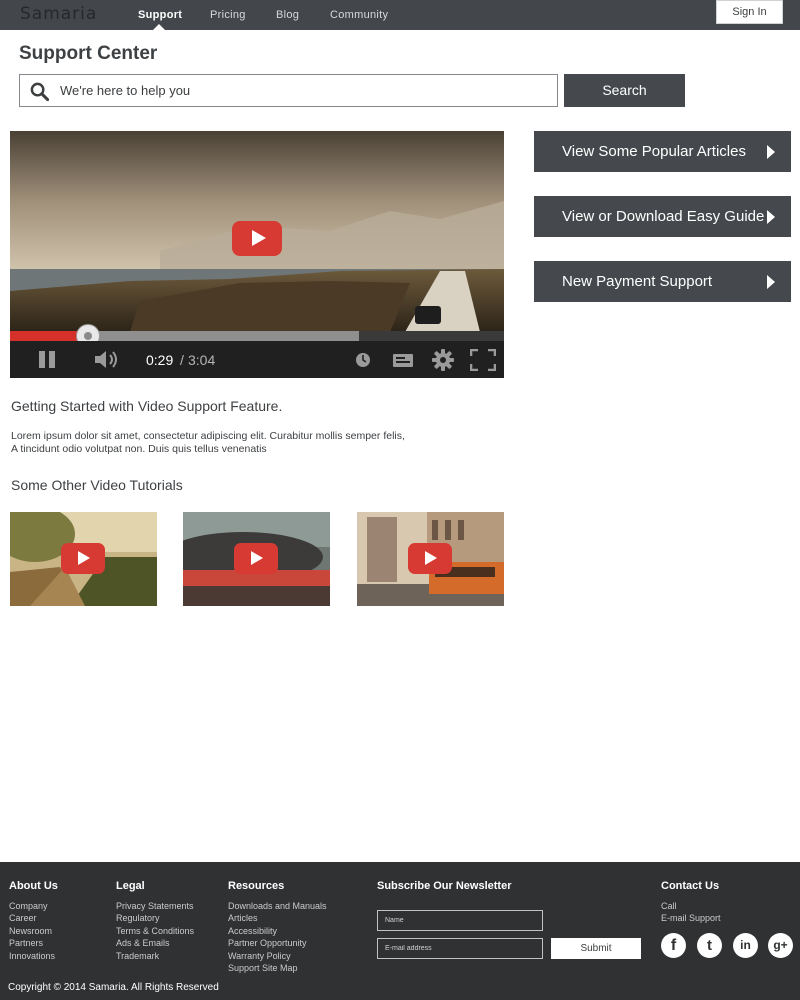  Describe the element at coordinates (33, 931) in the screenshot. I see `footer-link: Newsroom` at that location.